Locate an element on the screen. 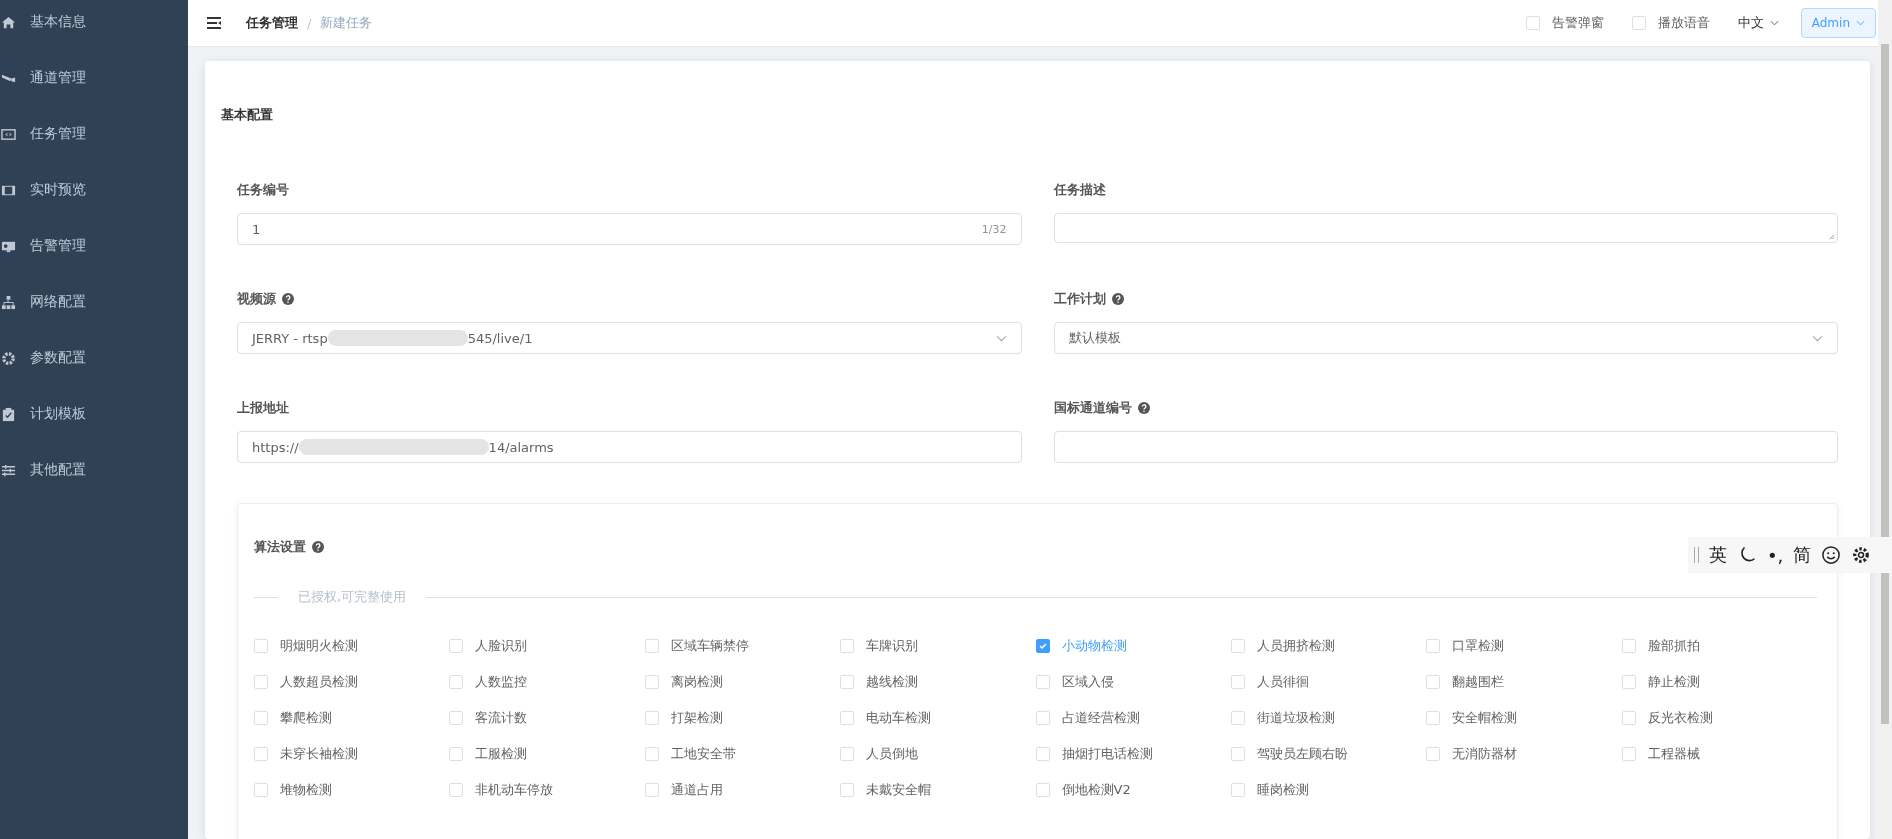 The width and height of the screenshot is (1892, 839). sliders-icon is located at coordinates (8, 470).